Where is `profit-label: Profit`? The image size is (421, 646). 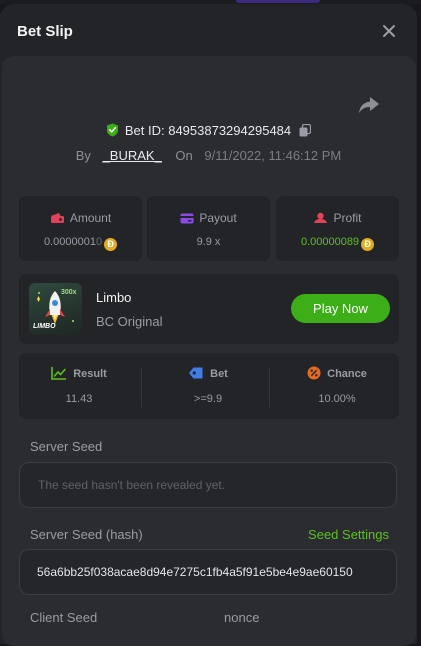
profit-label: Profit is located at coordinates (347, 218).